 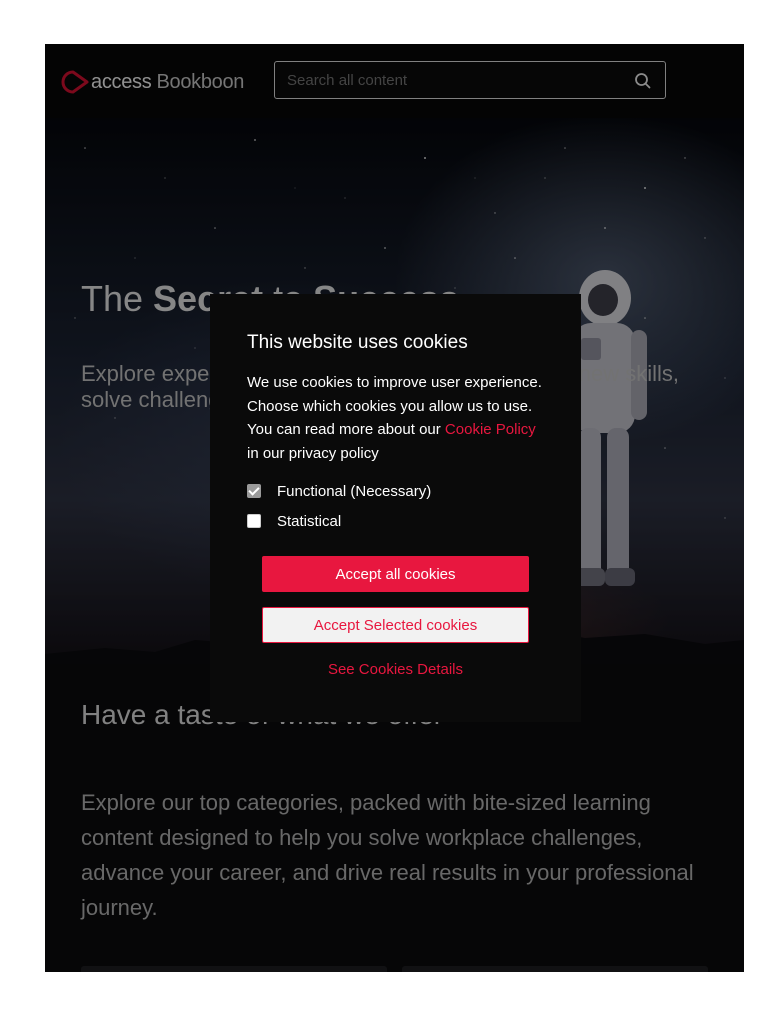 I want to click on accept-all-cookies-button: Accept all cookies, so click(x=395, y=574).